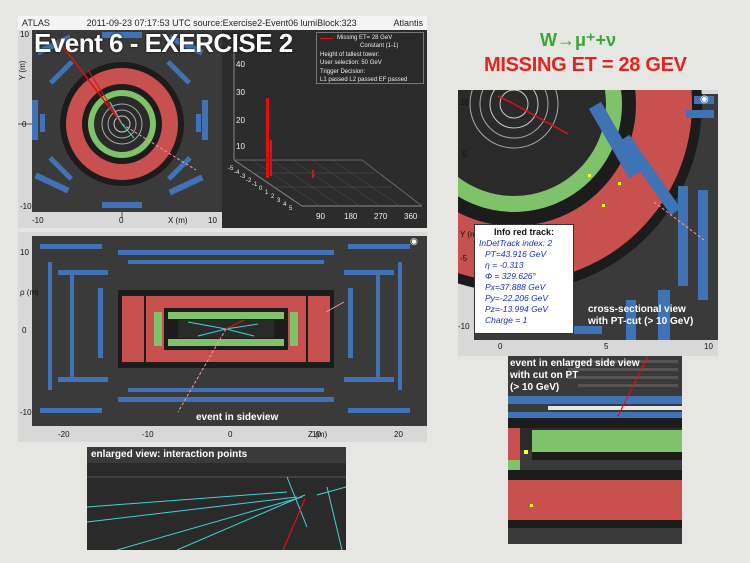 This screenshot has width=750, height=563. What do you see at coordinates (231, 169) in the screenshot?
I see `lego-eta-tick: -5` at bounding box center [231, 169].